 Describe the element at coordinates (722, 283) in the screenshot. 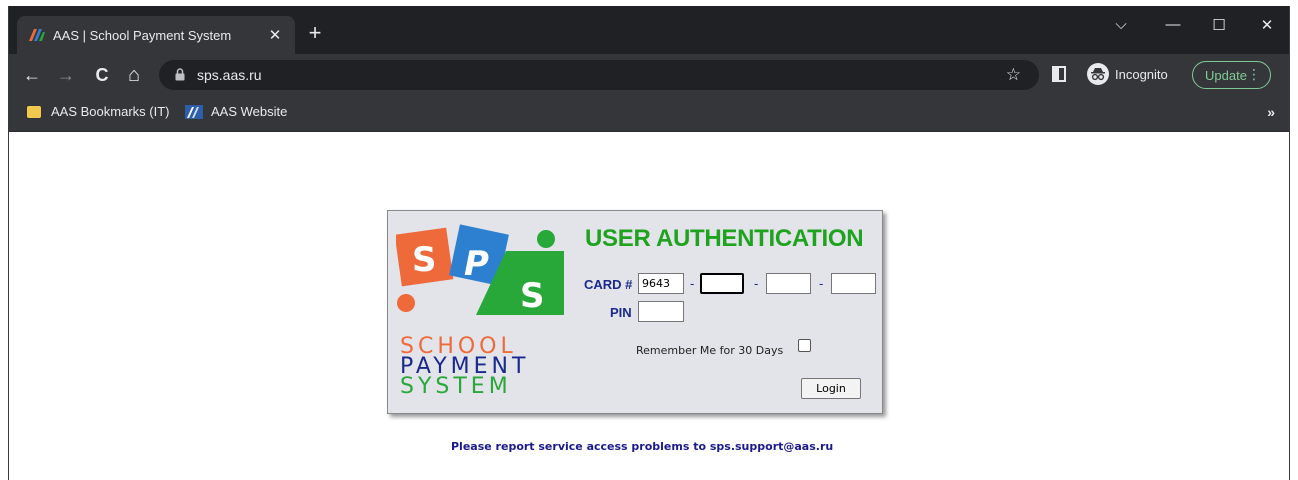

I see `card-part-2-input` at that location.